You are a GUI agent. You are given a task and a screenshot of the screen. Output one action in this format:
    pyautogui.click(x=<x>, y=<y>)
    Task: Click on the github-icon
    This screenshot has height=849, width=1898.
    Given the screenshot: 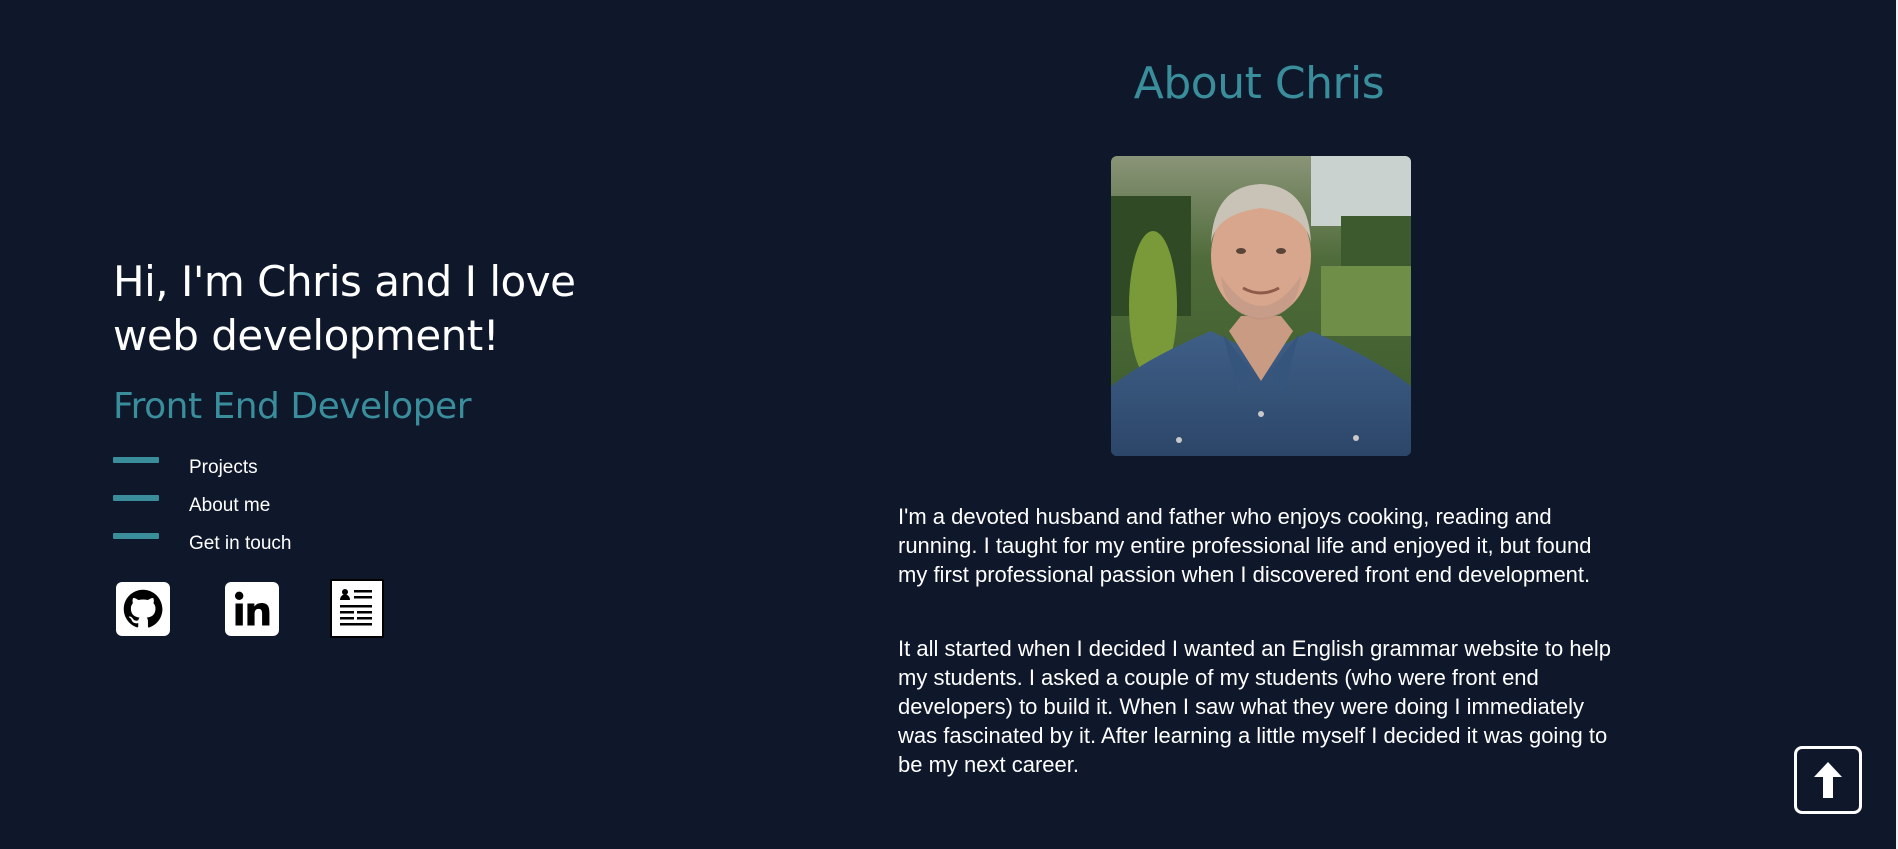 What is the action you would take?
    pyautogui.click(x=143, y=608)
    